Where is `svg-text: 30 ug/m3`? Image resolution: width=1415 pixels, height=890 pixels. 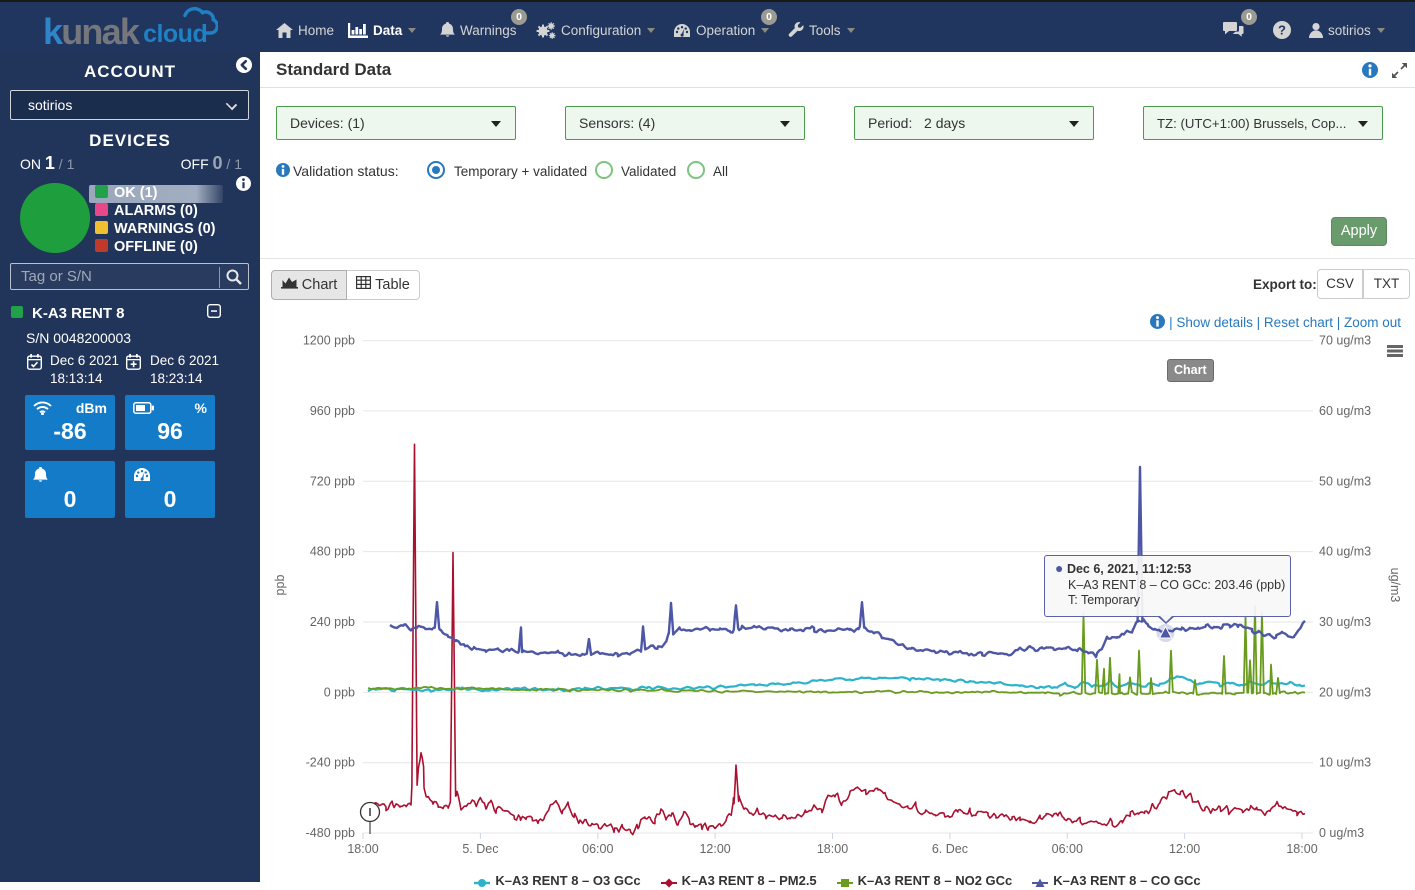 svg-text: 30 ug/m3 is located at coordinates (1345, 622).